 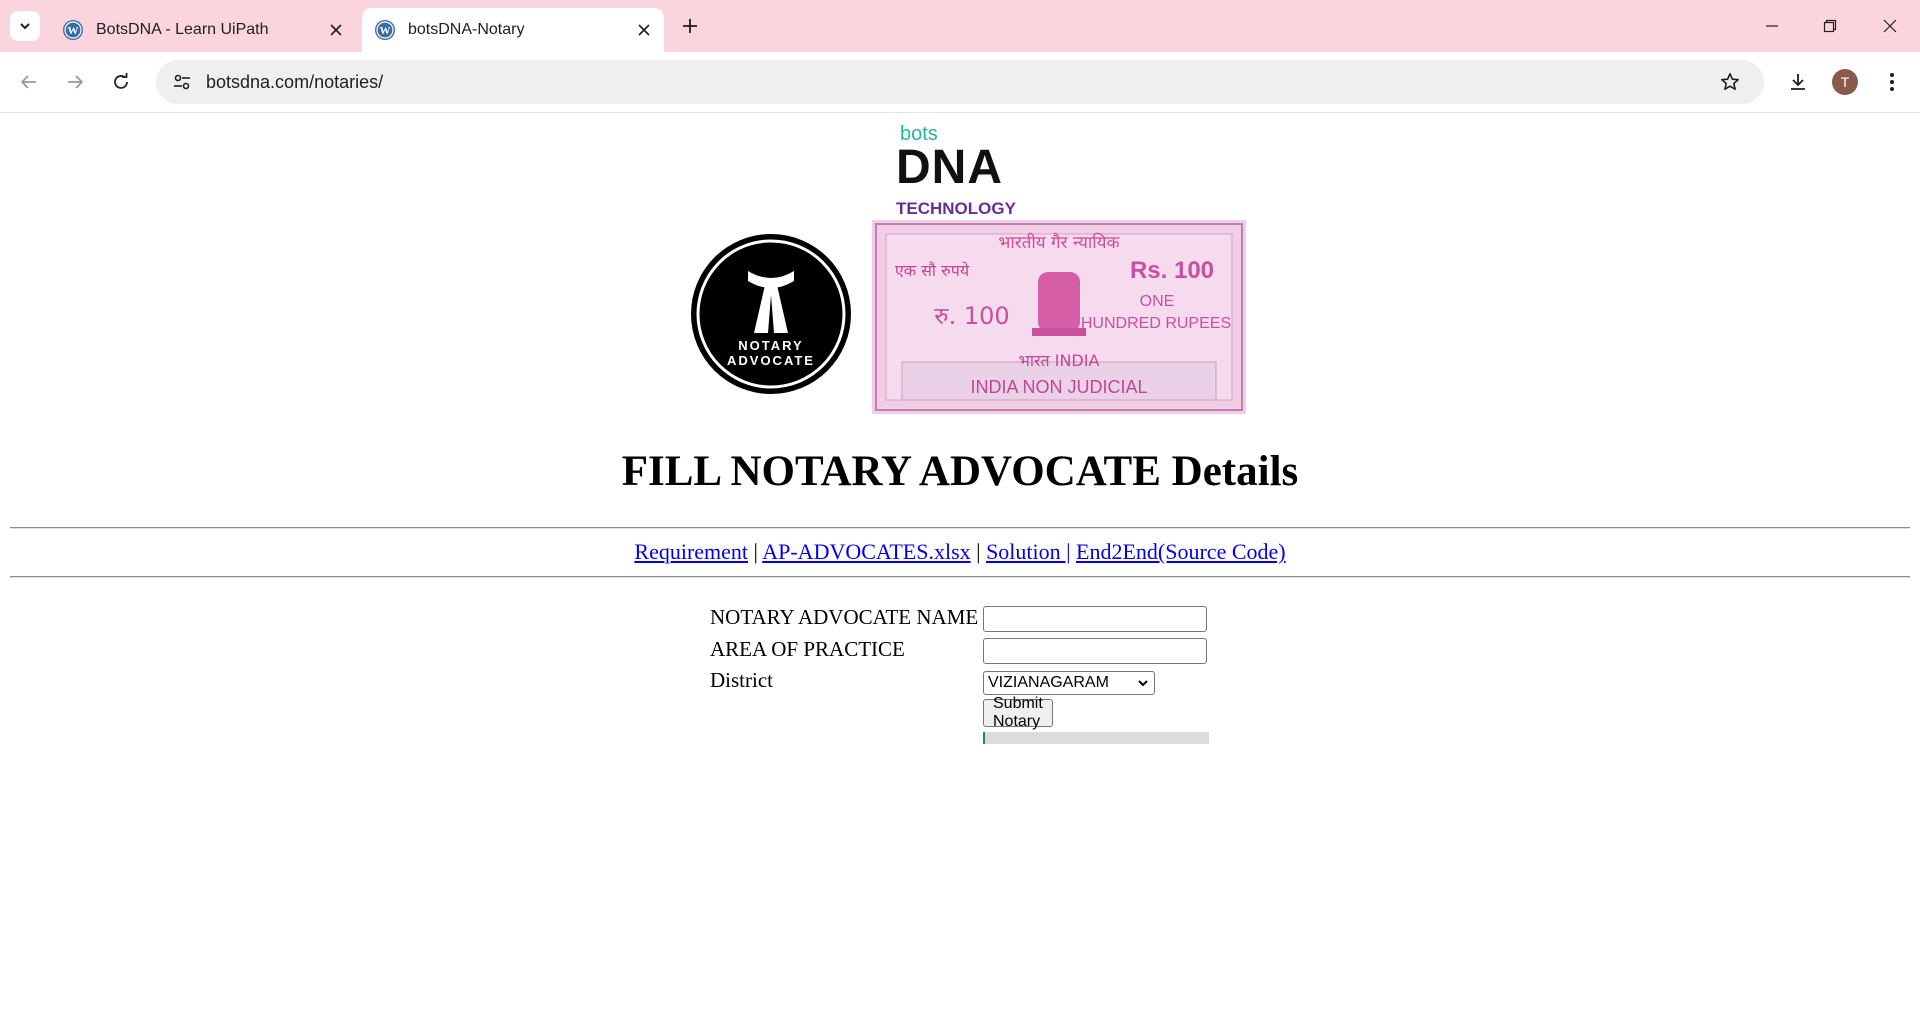 I want to click on source-code-link: End2End(Source Code), so click(x=1181, y=551).